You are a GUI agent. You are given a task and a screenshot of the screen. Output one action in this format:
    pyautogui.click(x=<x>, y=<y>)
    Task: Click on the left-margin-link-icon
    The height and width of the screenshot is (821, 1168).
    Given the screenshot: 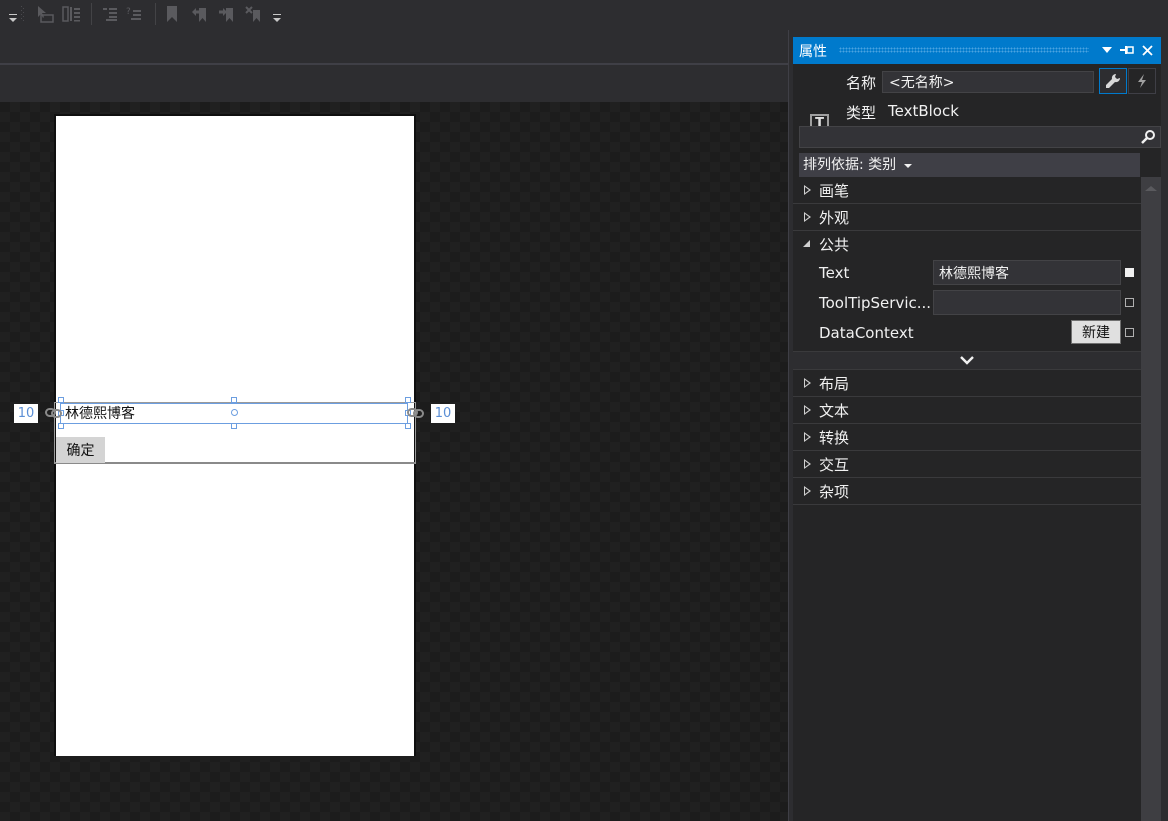 What is the action you would take?
    pyautogui.click(x=54, y=413)
    